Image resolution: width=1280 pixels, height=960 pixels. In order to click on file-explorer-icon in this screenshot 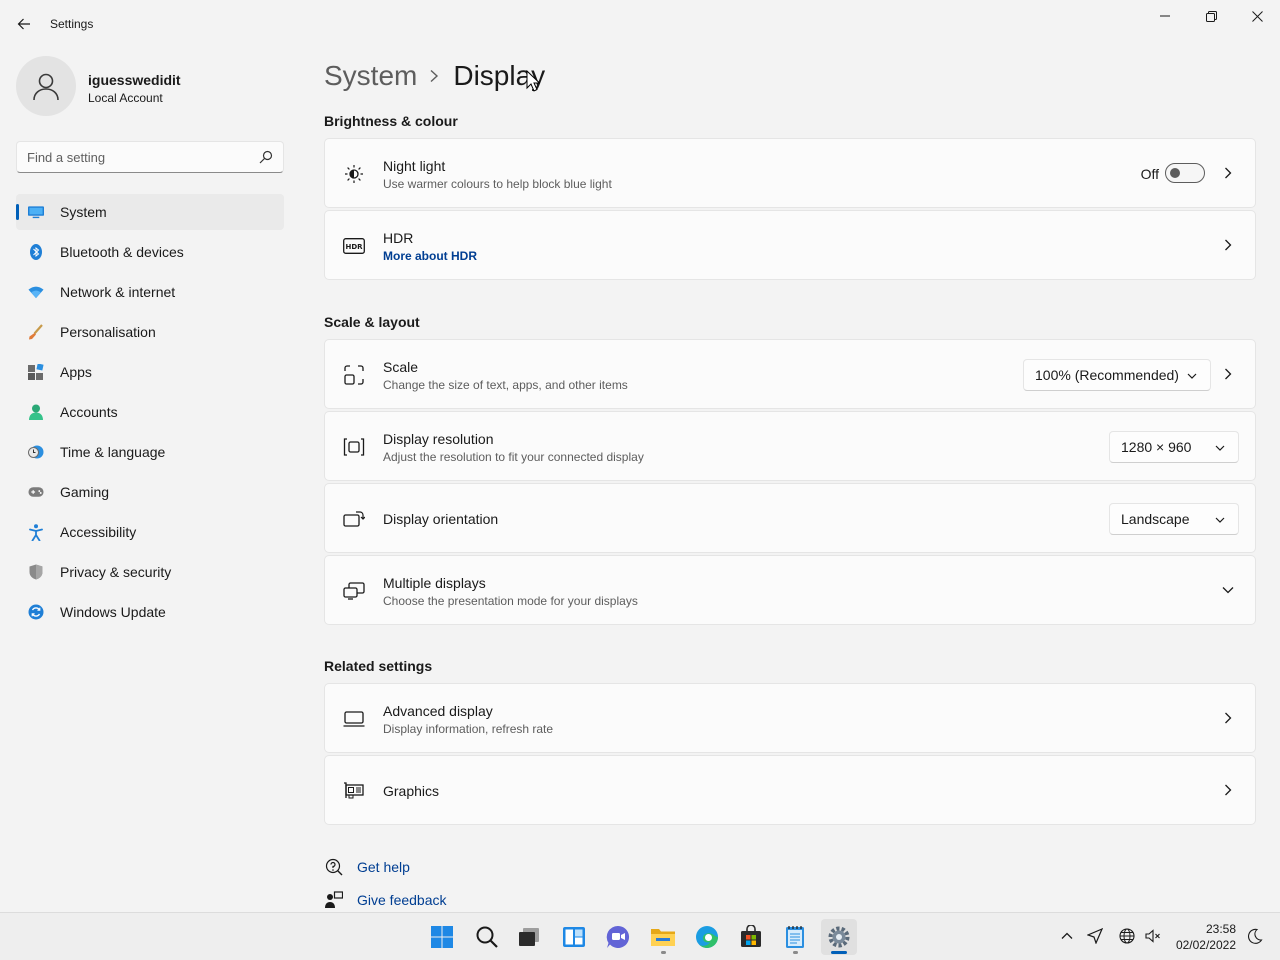, I will do `click(663, 937)`.